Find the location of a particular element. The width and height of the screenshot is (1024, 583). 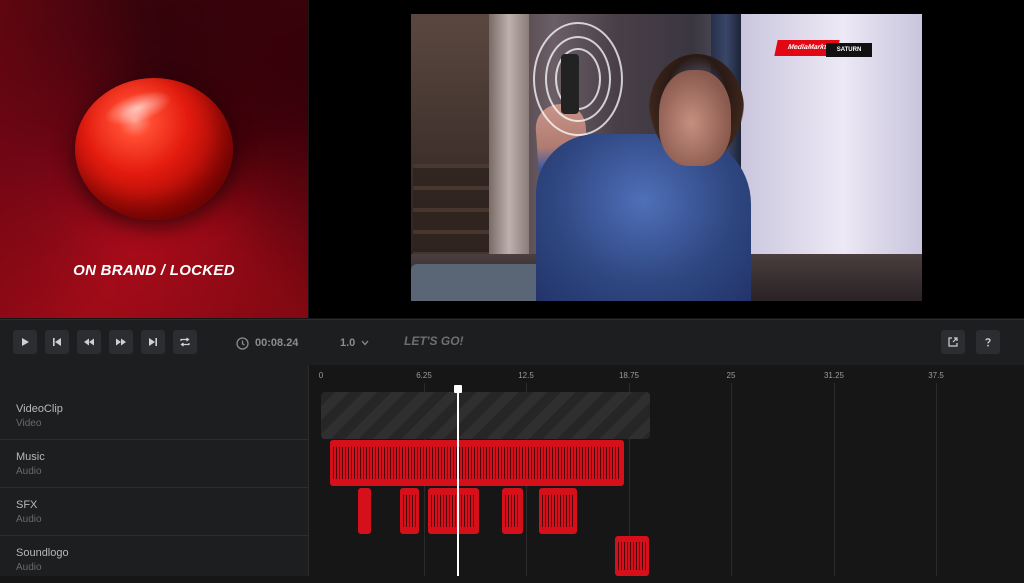

play-icon is located at coordinates (25, 342).